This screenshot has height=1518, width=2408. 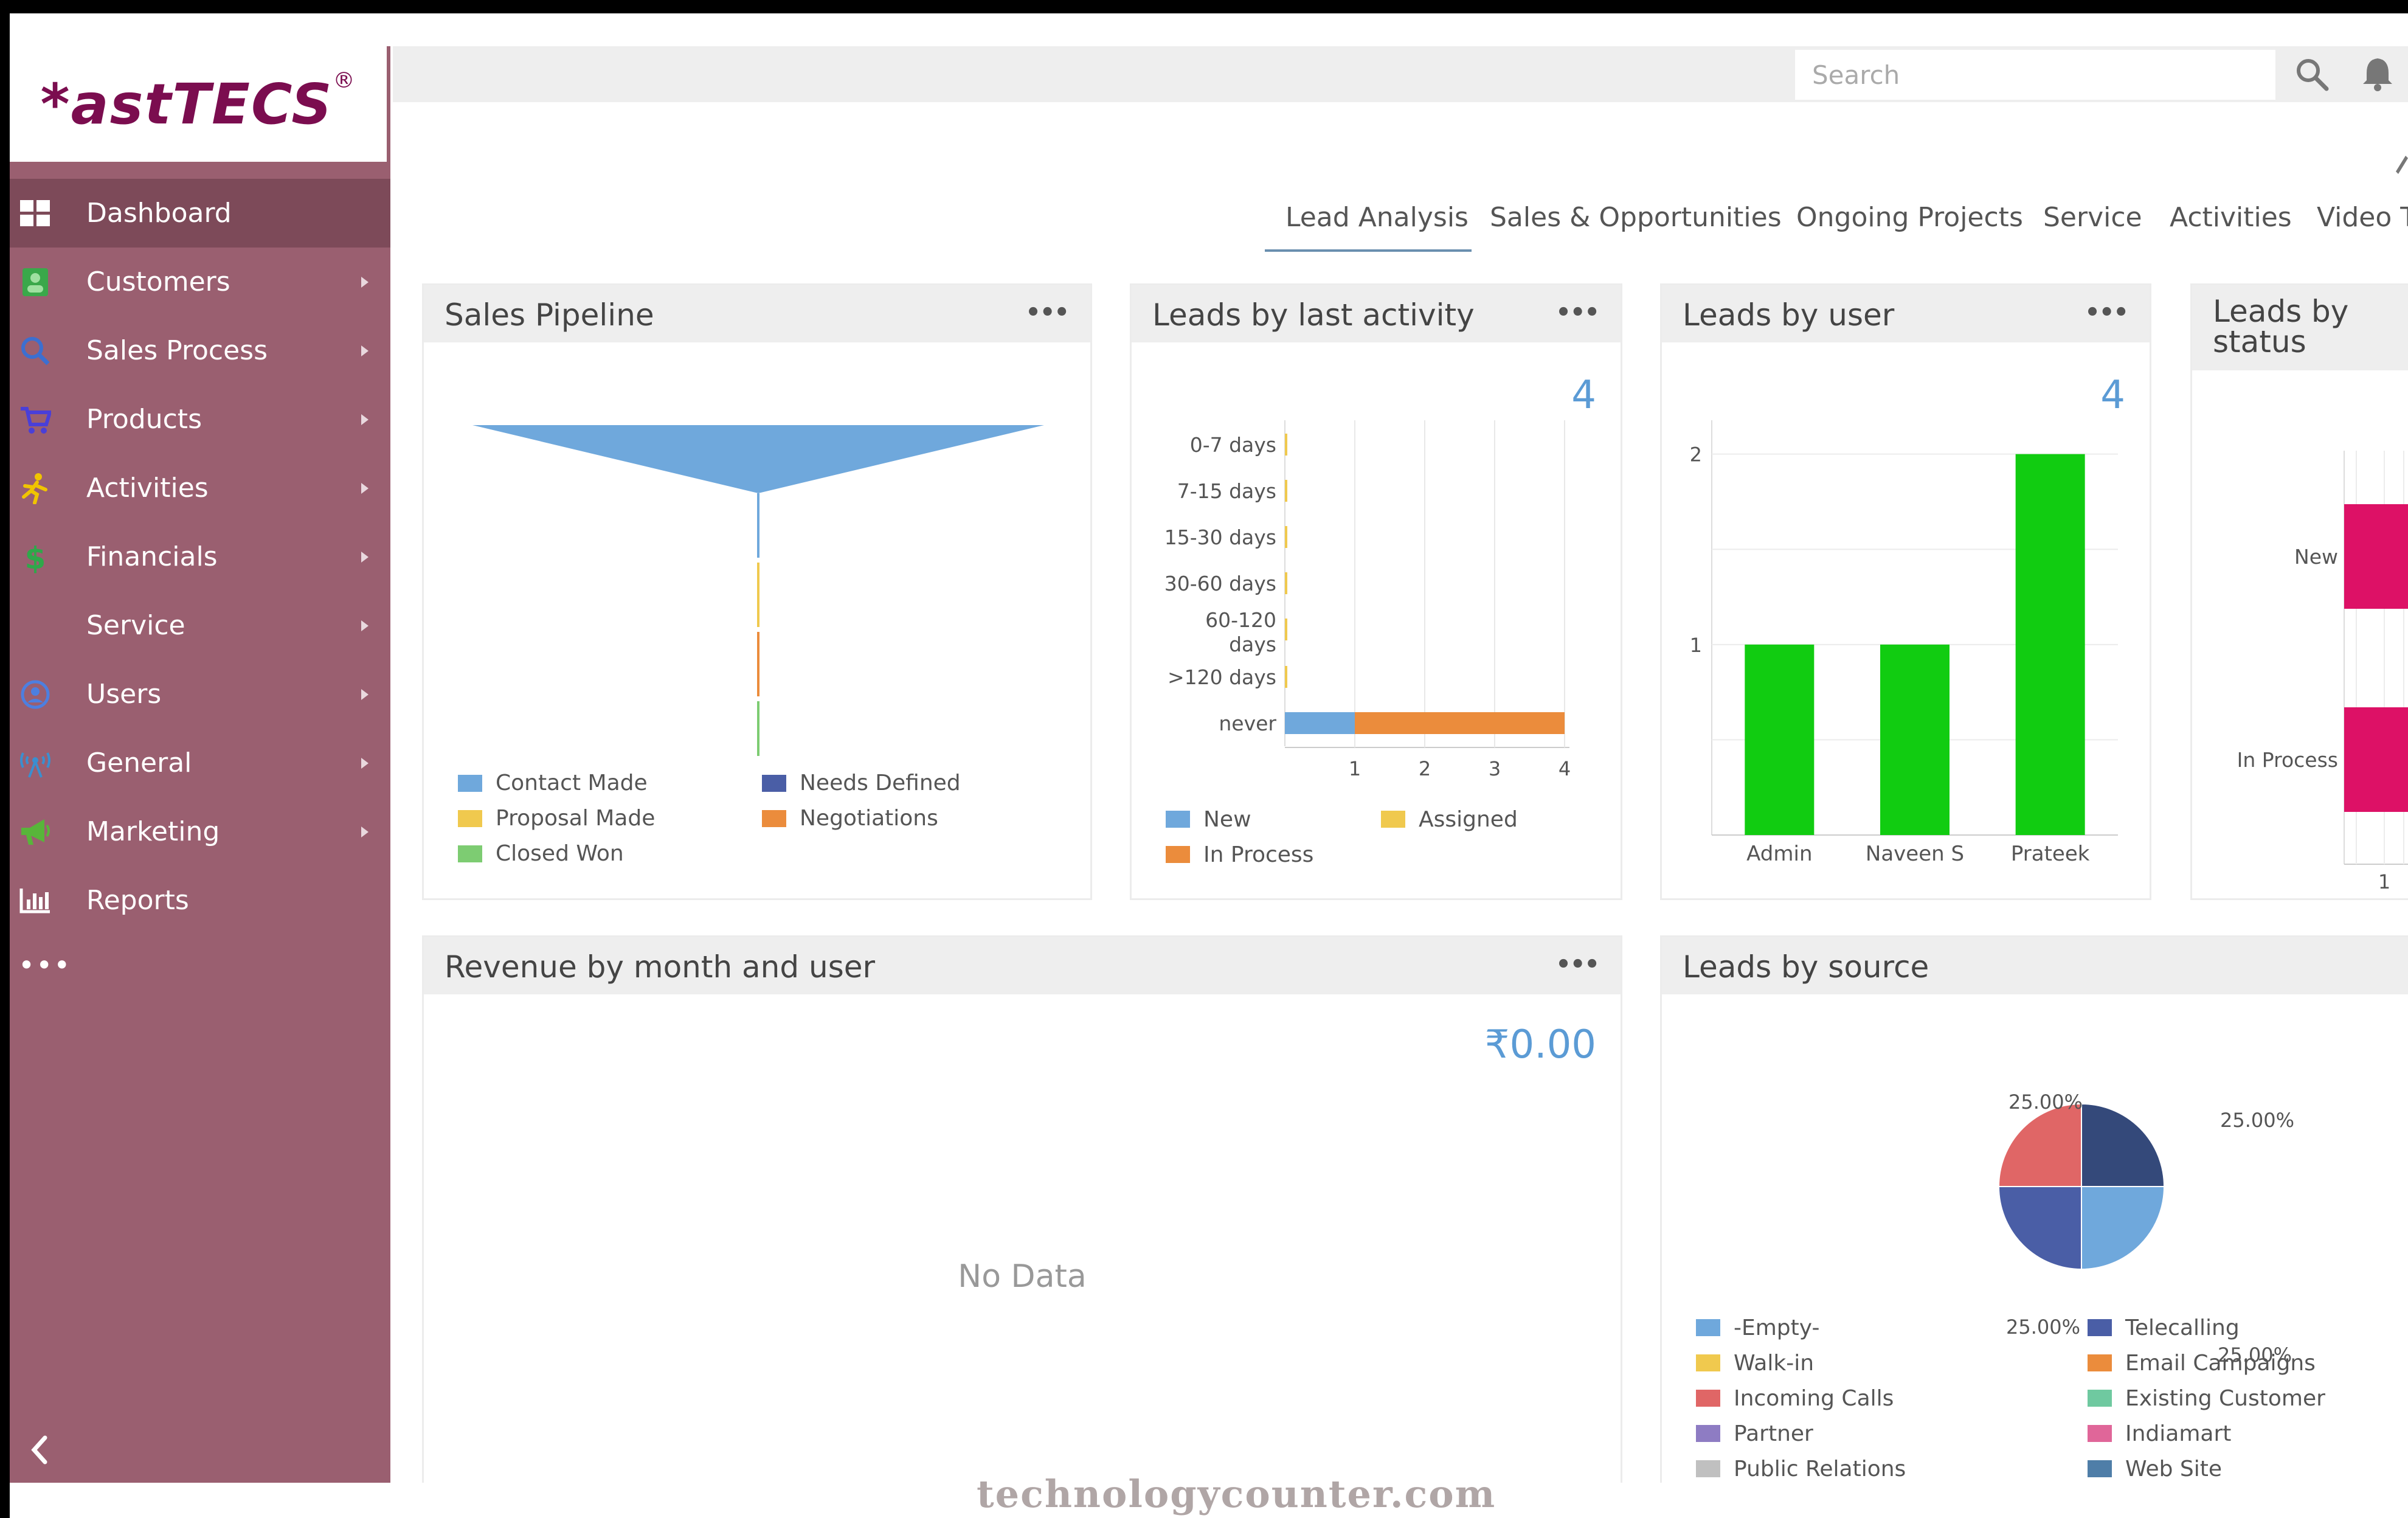 I want to click on y-tick-label: days, so click(x=1252, y=644).